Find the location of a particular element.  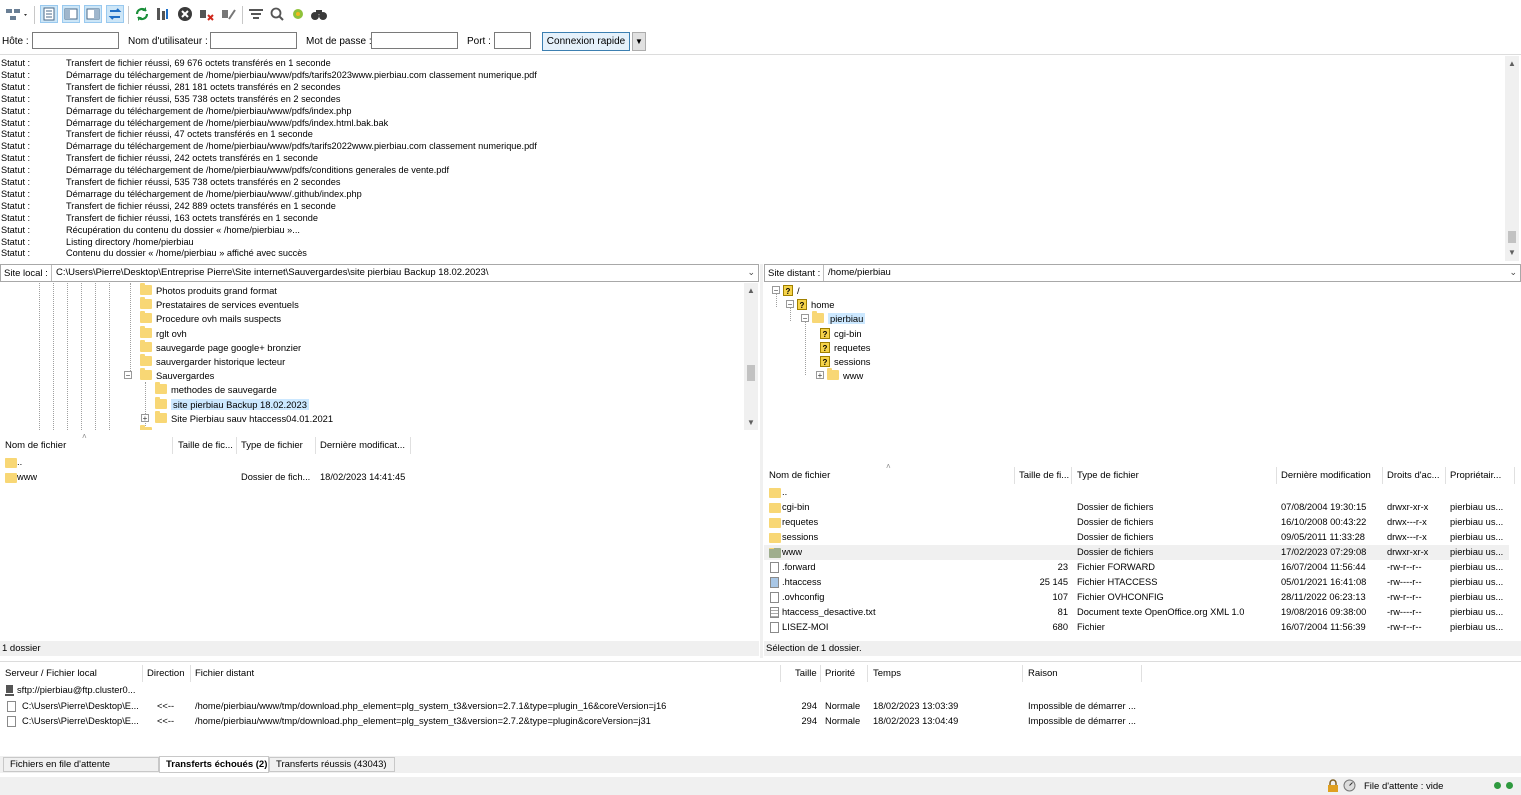

tab-failed-transfers: Transferts échoués (2) is located at coordinates (214, 764).